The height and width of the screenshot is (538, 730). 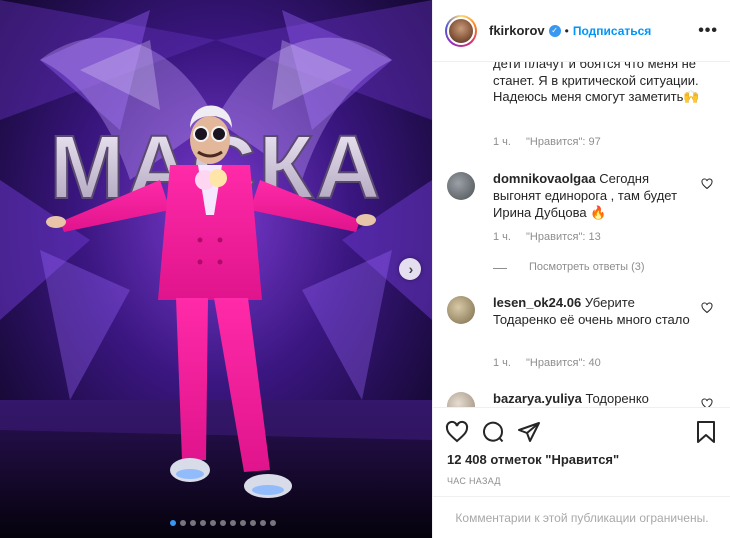 What do you see at coordinates (474, 481) in the screenshot?
I see `post-time: ЧАС НАЗАД` at bounding box center [474, 481].